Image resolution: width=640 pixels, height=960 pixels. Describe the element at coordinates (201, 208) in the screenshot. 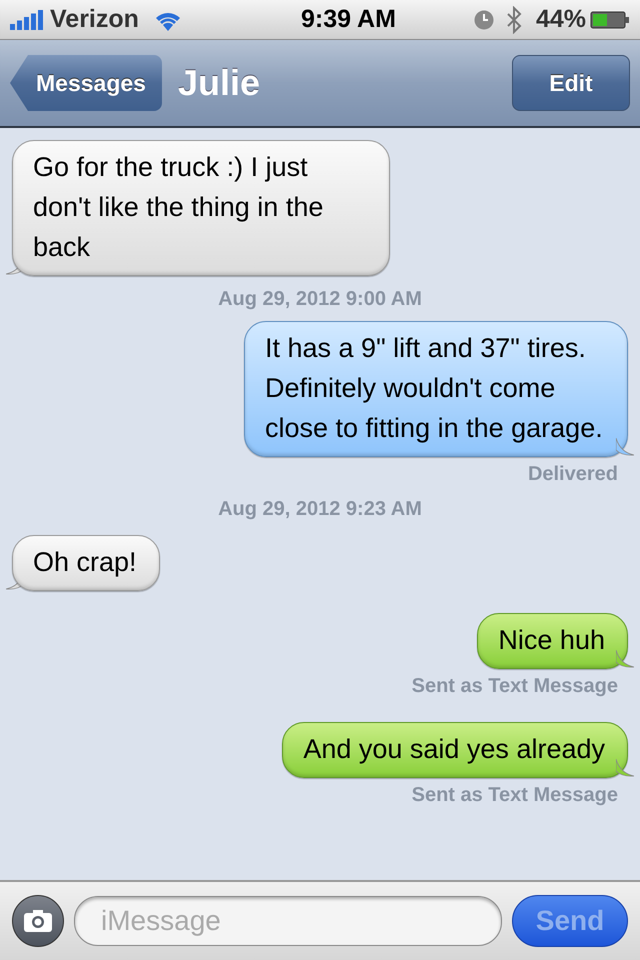

I see `message-bubble: Go for the truck :) I just don't like the thing in the back` at that location.